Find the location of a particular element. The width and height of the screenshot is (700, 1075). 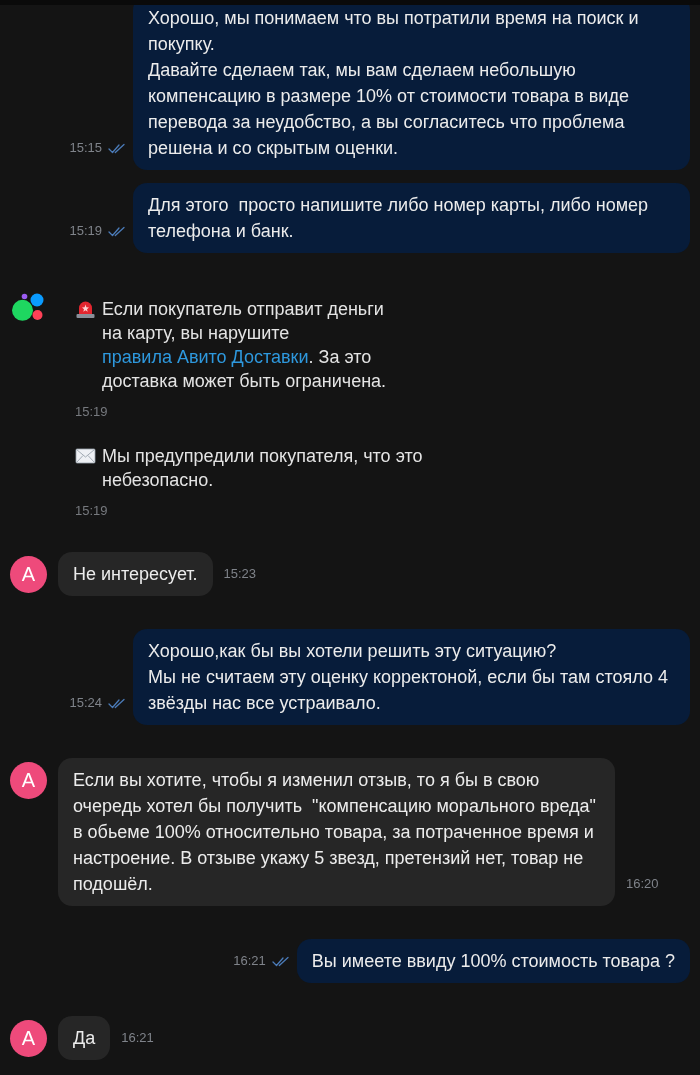

message-bubble: Если вы хотите, чтобы я изменил отзыв, то я бы в свою очередь хотел бы получить "компенсацию морального вреда" в обьеме 100% относительно товара, за потраченное время и настроение. В отзыве укажу 5 звезд, претензий нет, товар не подошёл. is located at coordinates (336, 832).